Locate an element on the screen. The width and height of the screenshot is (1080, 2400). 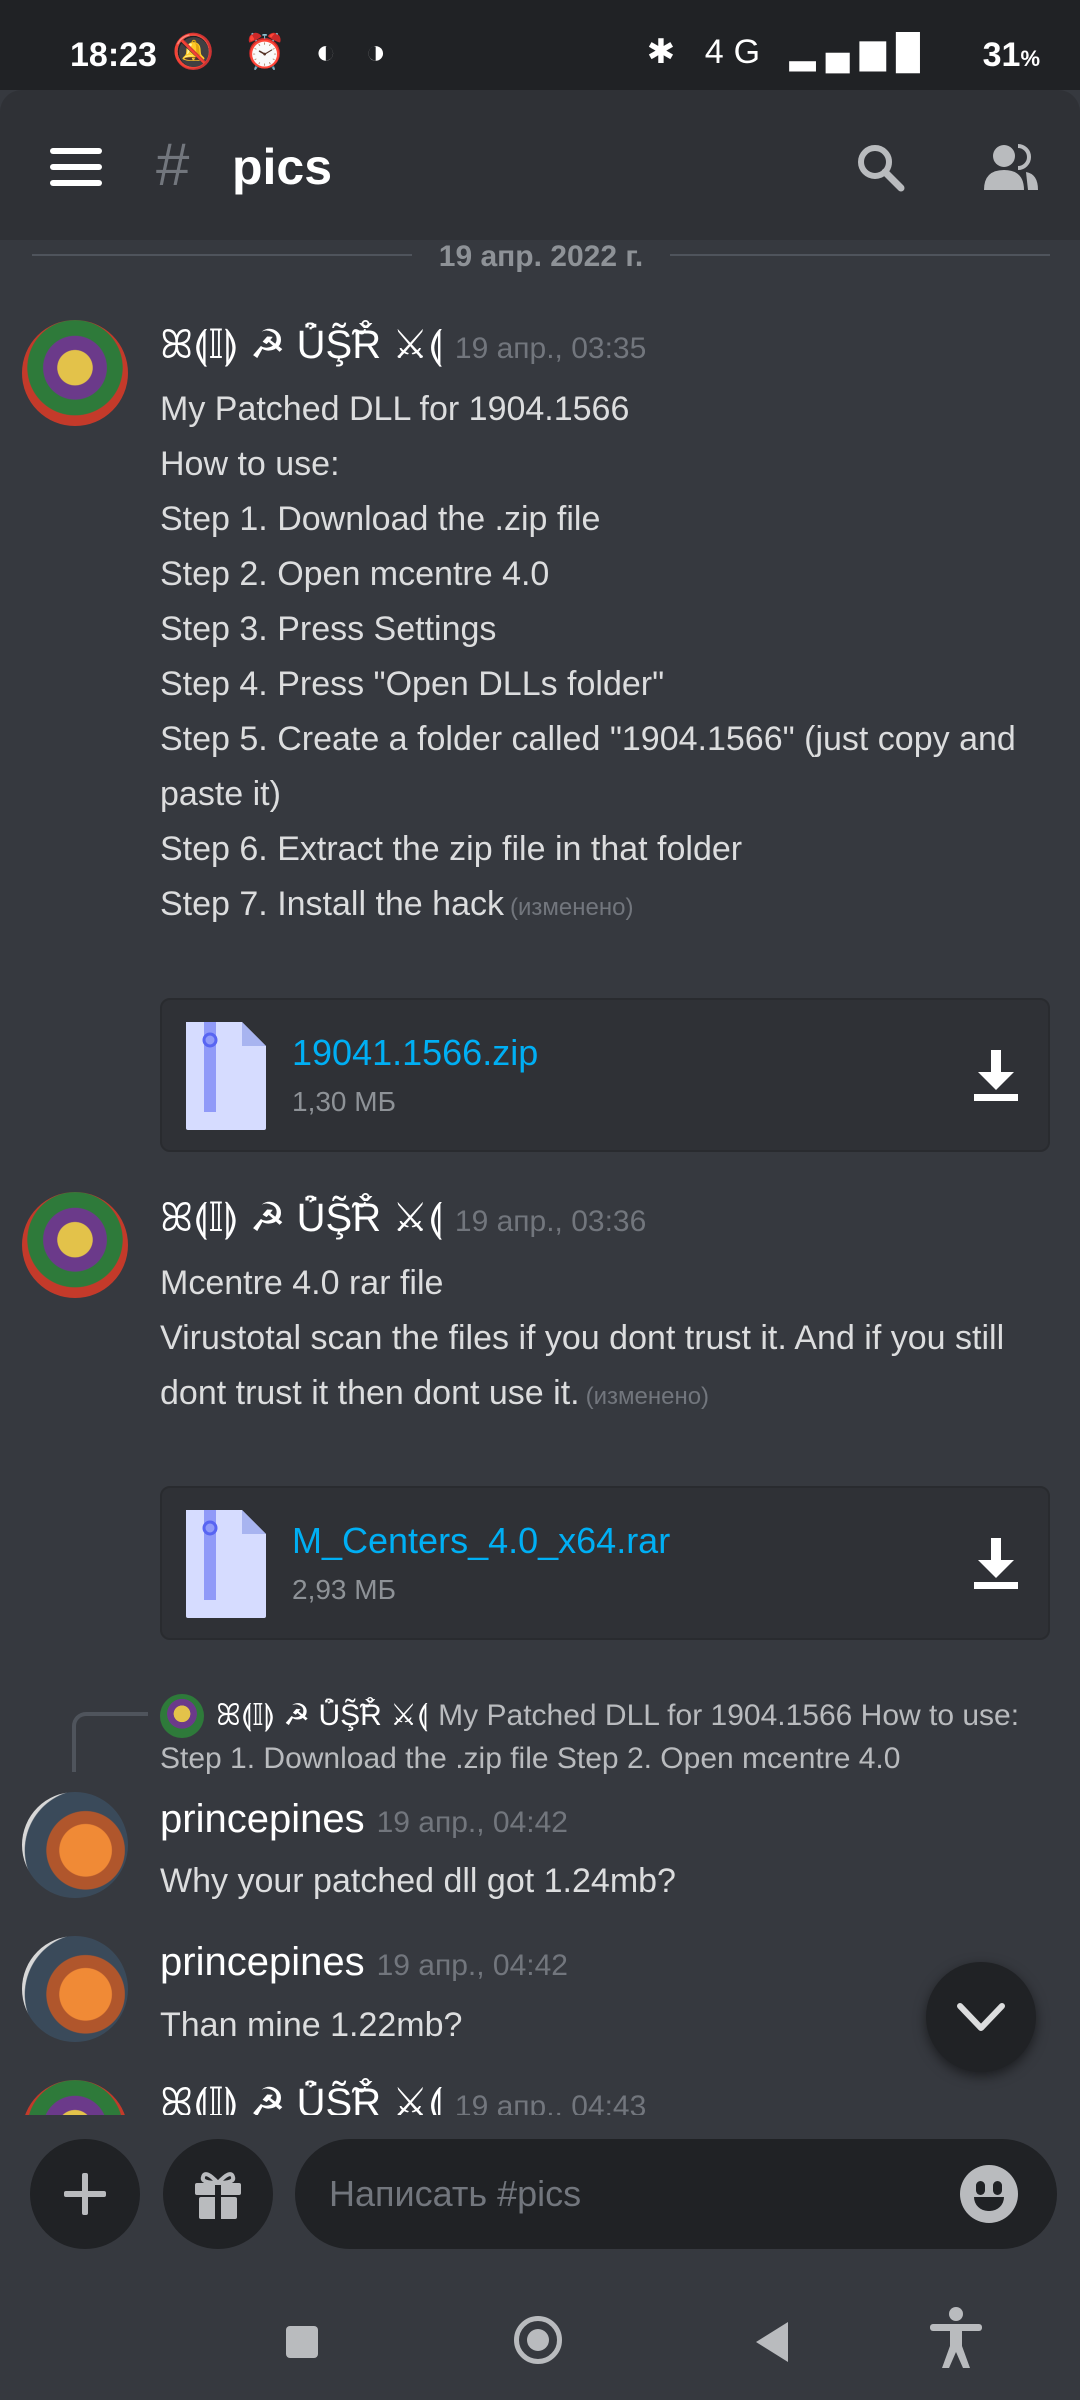
status-time: 18:23 is located at coordinates (113, 55).